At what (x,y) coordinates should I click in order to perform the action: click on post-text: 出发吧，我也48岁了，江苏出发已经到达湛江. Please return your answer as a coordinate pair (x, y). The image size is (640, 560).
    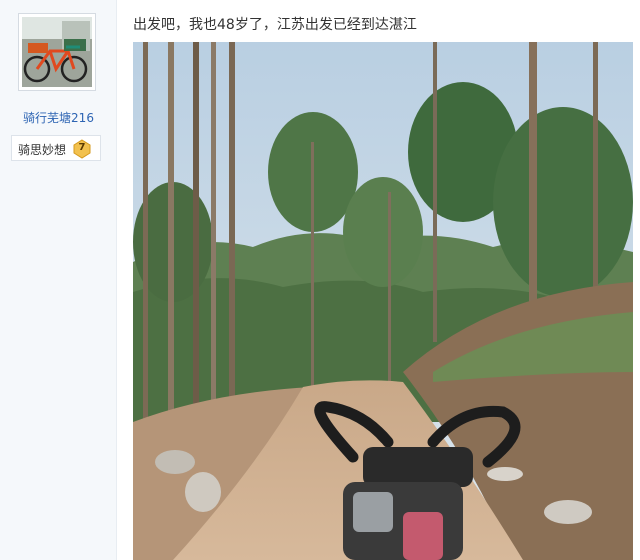
    Looking at the image, I should click on (275, 25).